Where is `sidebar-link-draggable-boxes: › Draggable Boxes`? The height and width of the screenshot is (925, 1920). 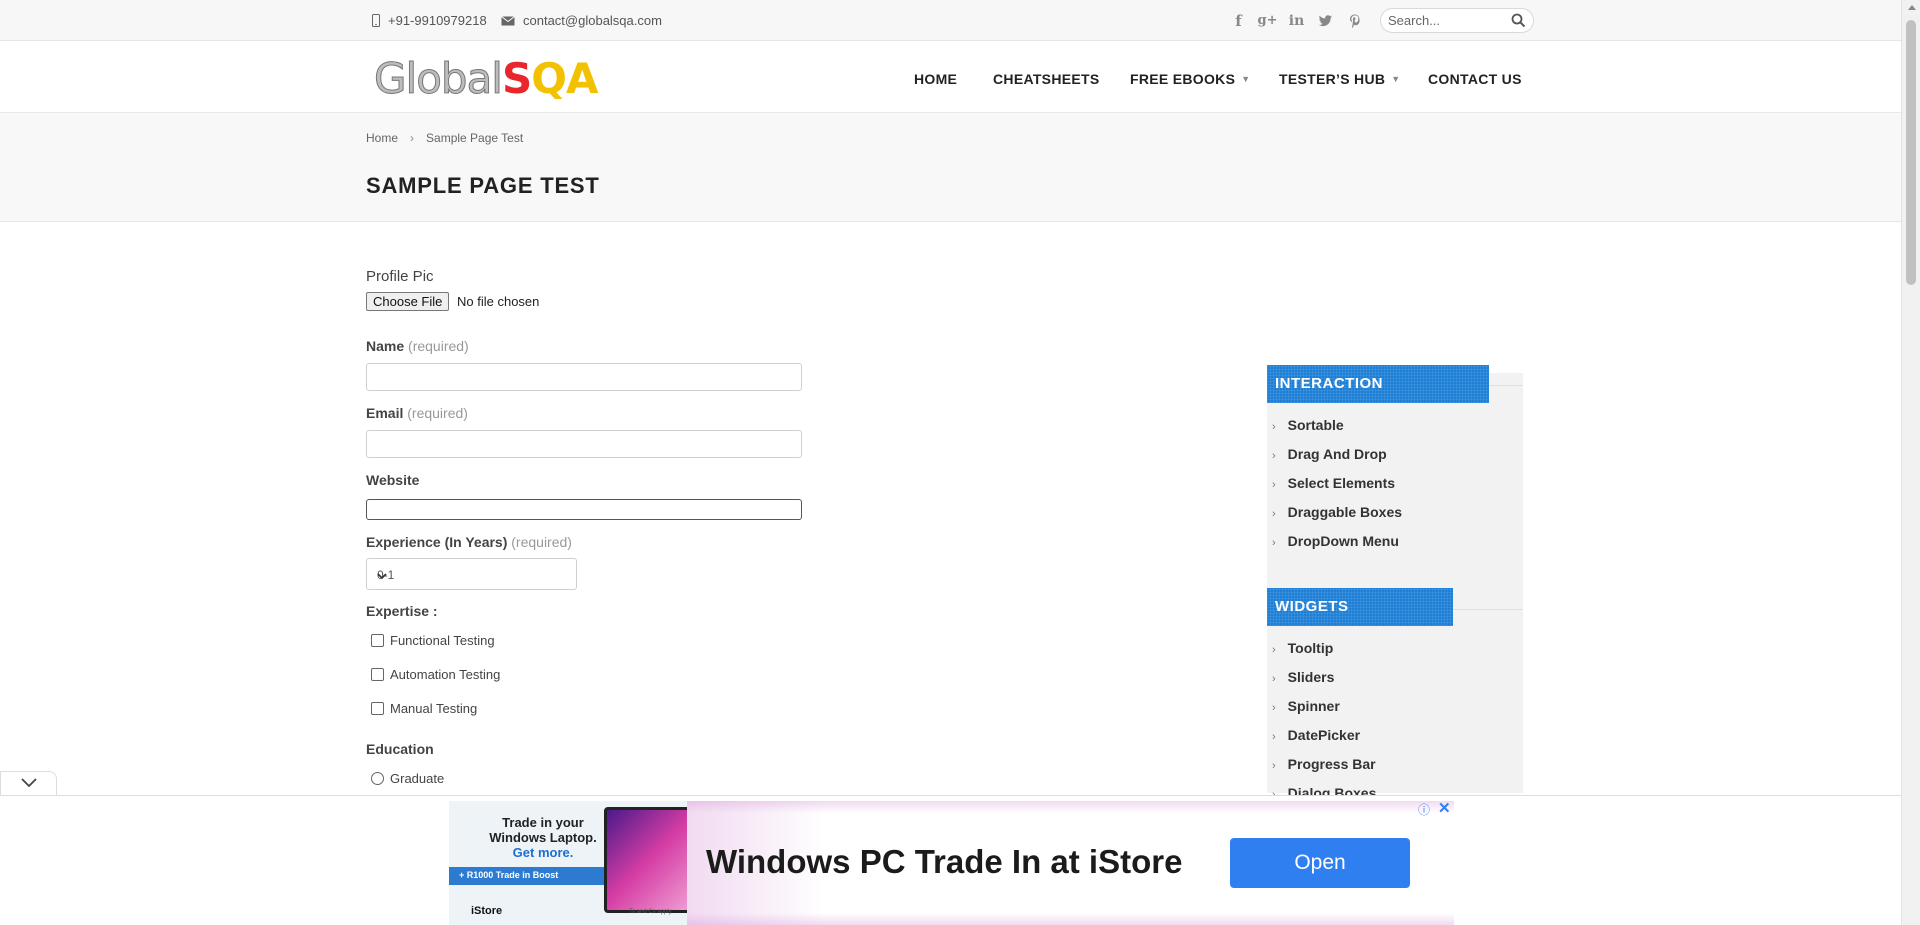 sidebar-link-draggable-boxes: › Draggable Boxes is located at coordinates (1337, 512).